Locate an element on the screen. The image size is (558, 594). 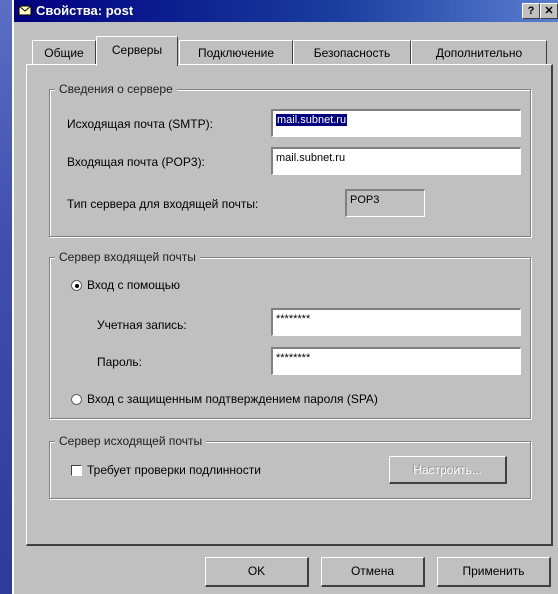
window-title: Свойства: post is located at coordinates (85, 10).